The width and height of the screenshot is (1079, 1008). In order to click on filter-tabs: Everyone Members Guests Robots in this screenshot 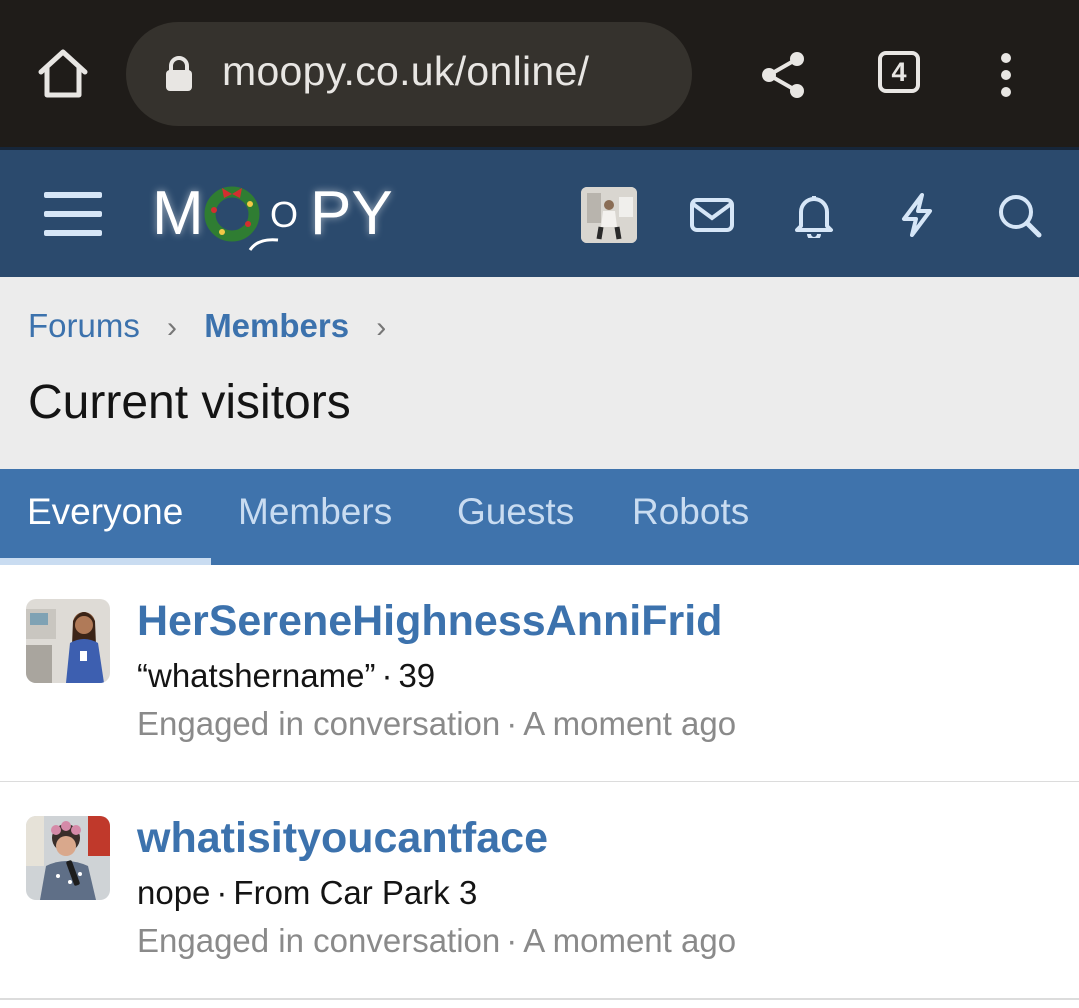, I will do `click(539, 517)`.